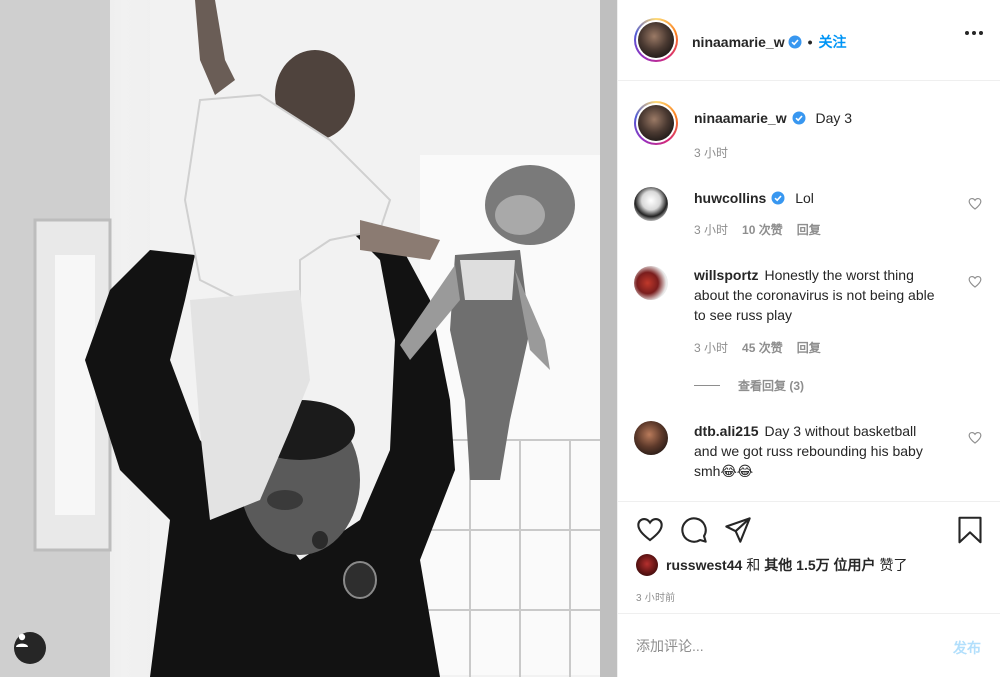 The width and height of the screenshot is (1000, 677). Describe the element at coordinates (809, 215) in the screenshot. I see `comment-item: huwcollins Lol 3 小时 10 次赞 回复` at that location.